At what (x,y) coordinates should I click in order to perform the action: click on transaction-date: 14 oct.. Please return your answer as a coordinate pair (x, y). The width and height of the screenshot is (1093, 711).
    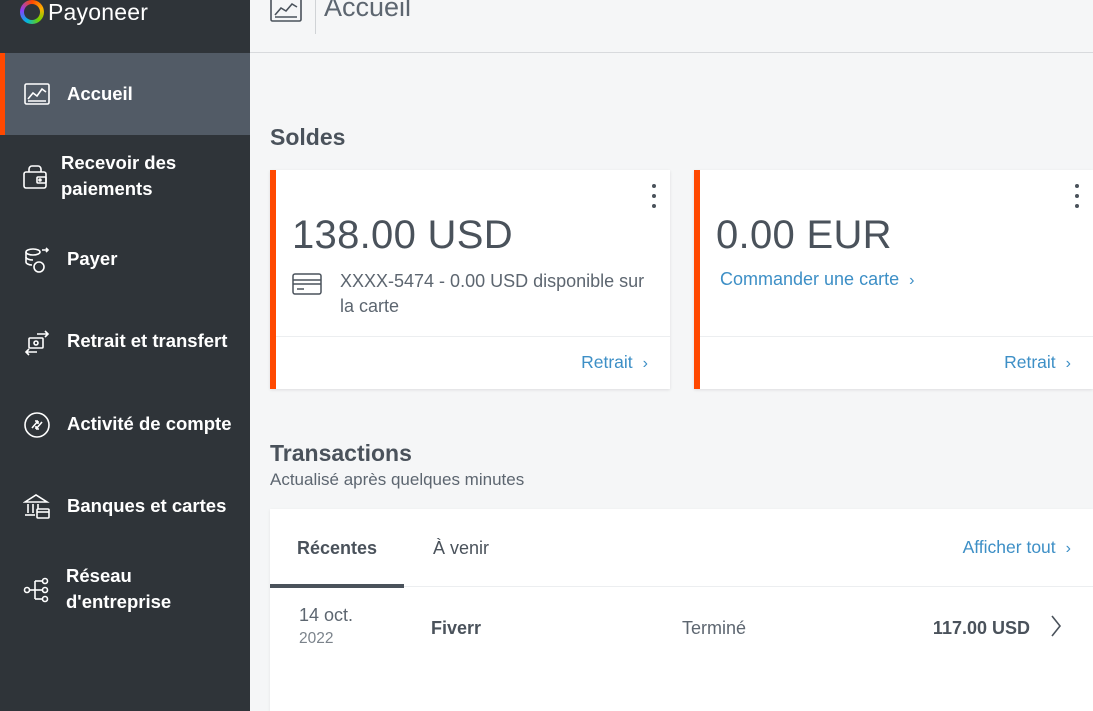
    Looking at the image, I should click on (326, 615).